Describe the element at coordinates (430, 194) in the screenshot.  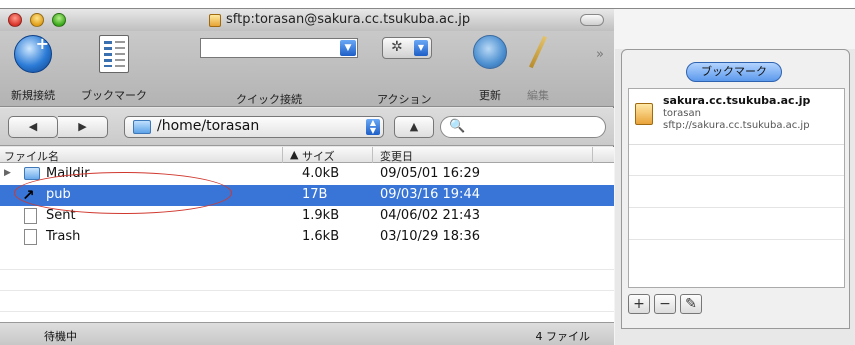
I see `file-modified: 09/03/16 19:44` at that location.